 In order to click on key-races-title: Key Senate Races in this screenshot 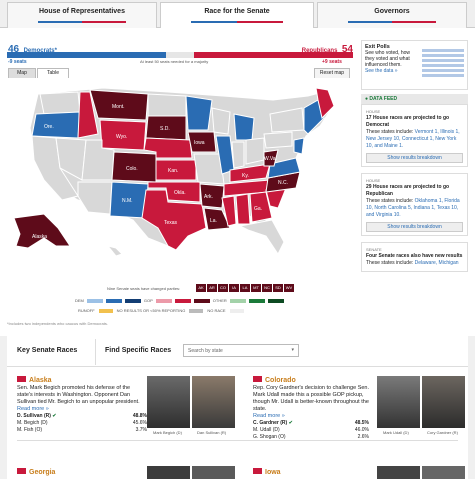, I will do `click(47, 350)`.